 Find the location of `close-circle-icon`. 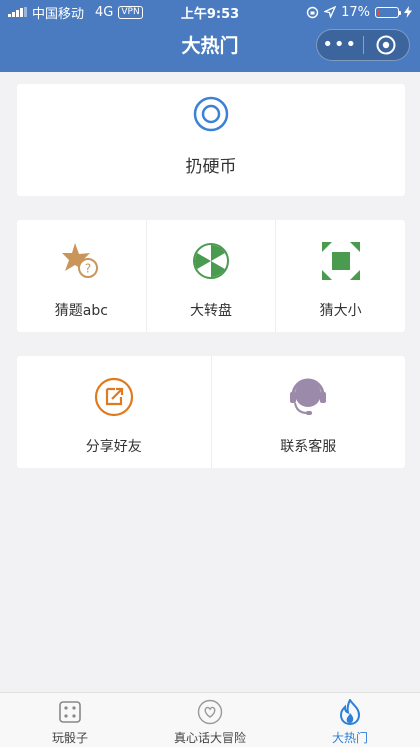

close-circle-icon is located at coordinates (386, 45).